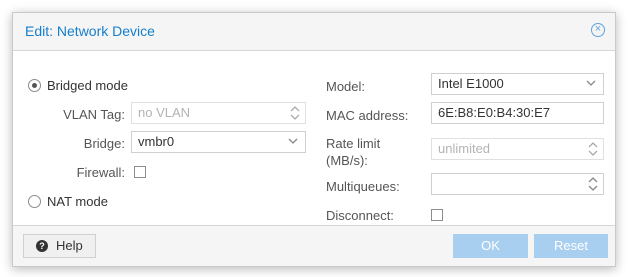 The image size is (628, 277). I want to click on rate-limit-unit-label: (MB/s):, so click(347, 160).